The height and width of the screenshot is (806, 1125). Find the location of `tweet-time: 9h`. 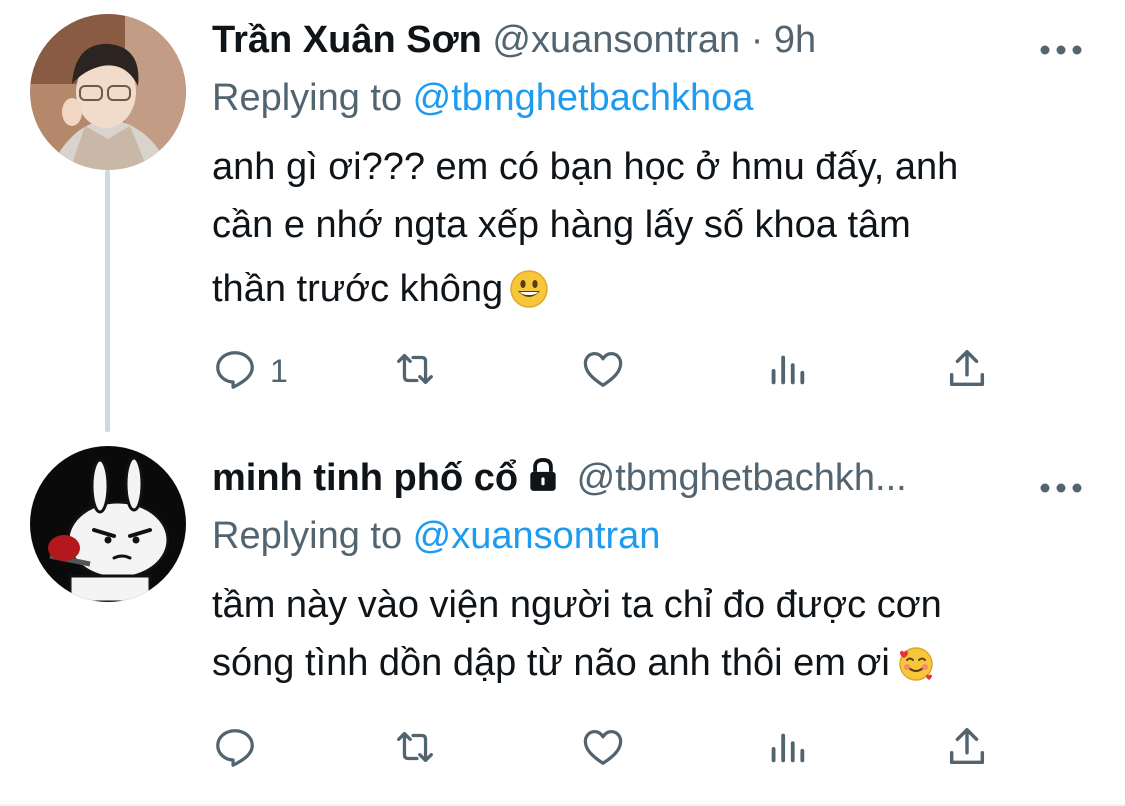

tweet-time: 9h is located at coordinates (795, 40).